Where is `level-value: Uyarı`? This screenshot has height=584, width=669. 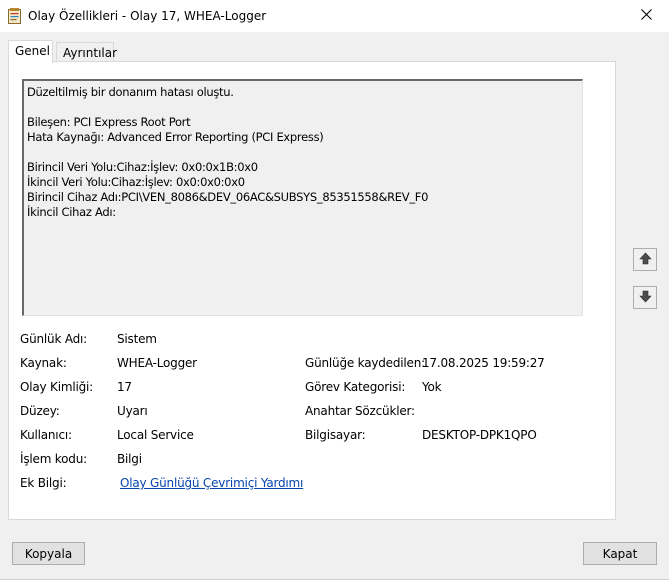 level-value: Uyarı is located at coordinates (132, 411).